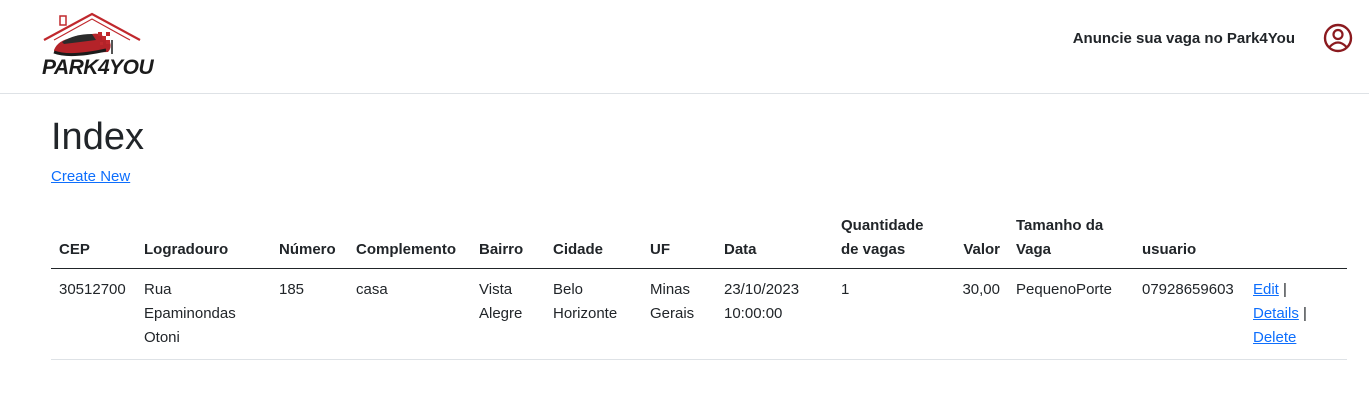 Image resolution: width=1369 pixels, height=410 pixels. I want to click on header-quantidade: Quantidade de vagas, so click(888, 238).